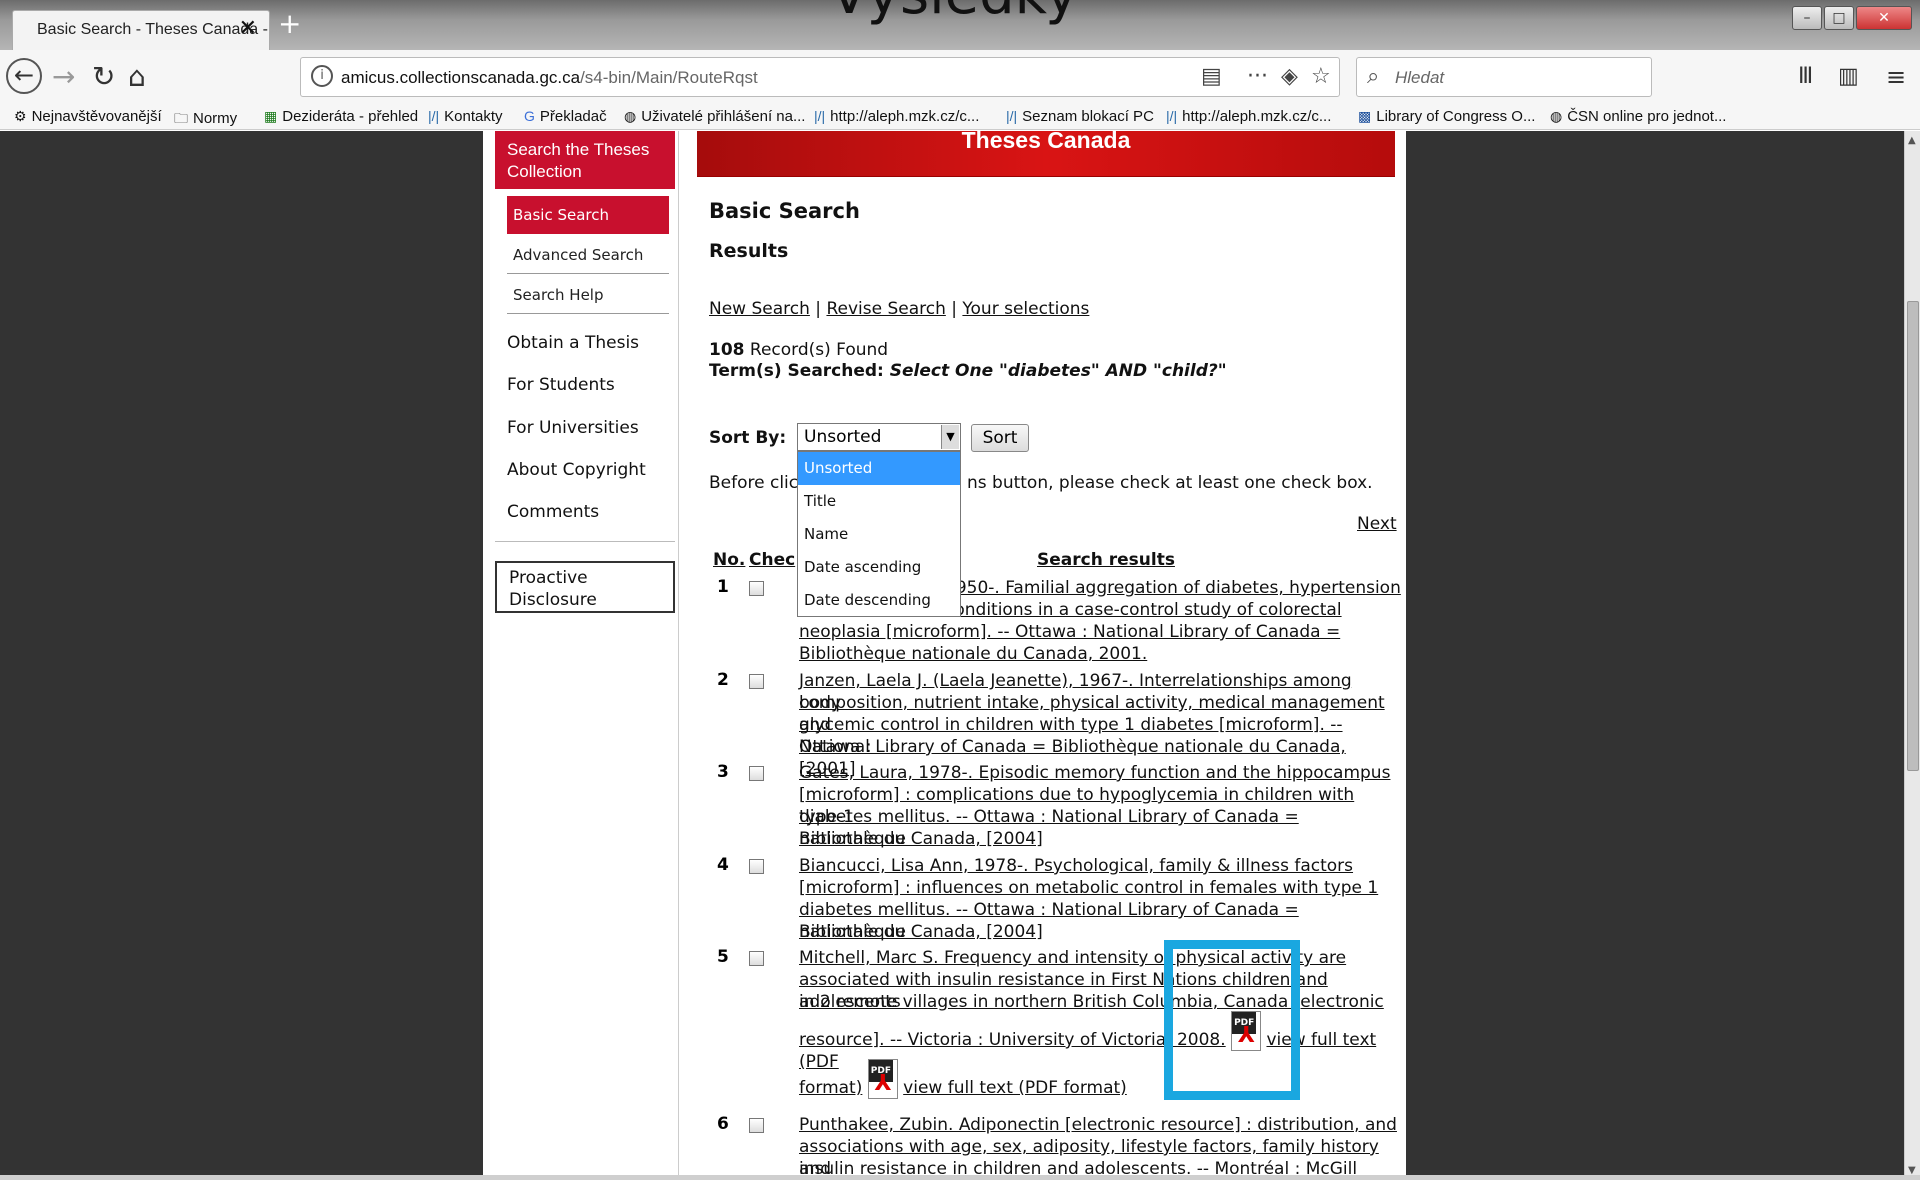  What do you see at coordinates (1046, 142) in the screenshot?
I see `banner-title: Theses Canada` at bounding box center [1046, 142].